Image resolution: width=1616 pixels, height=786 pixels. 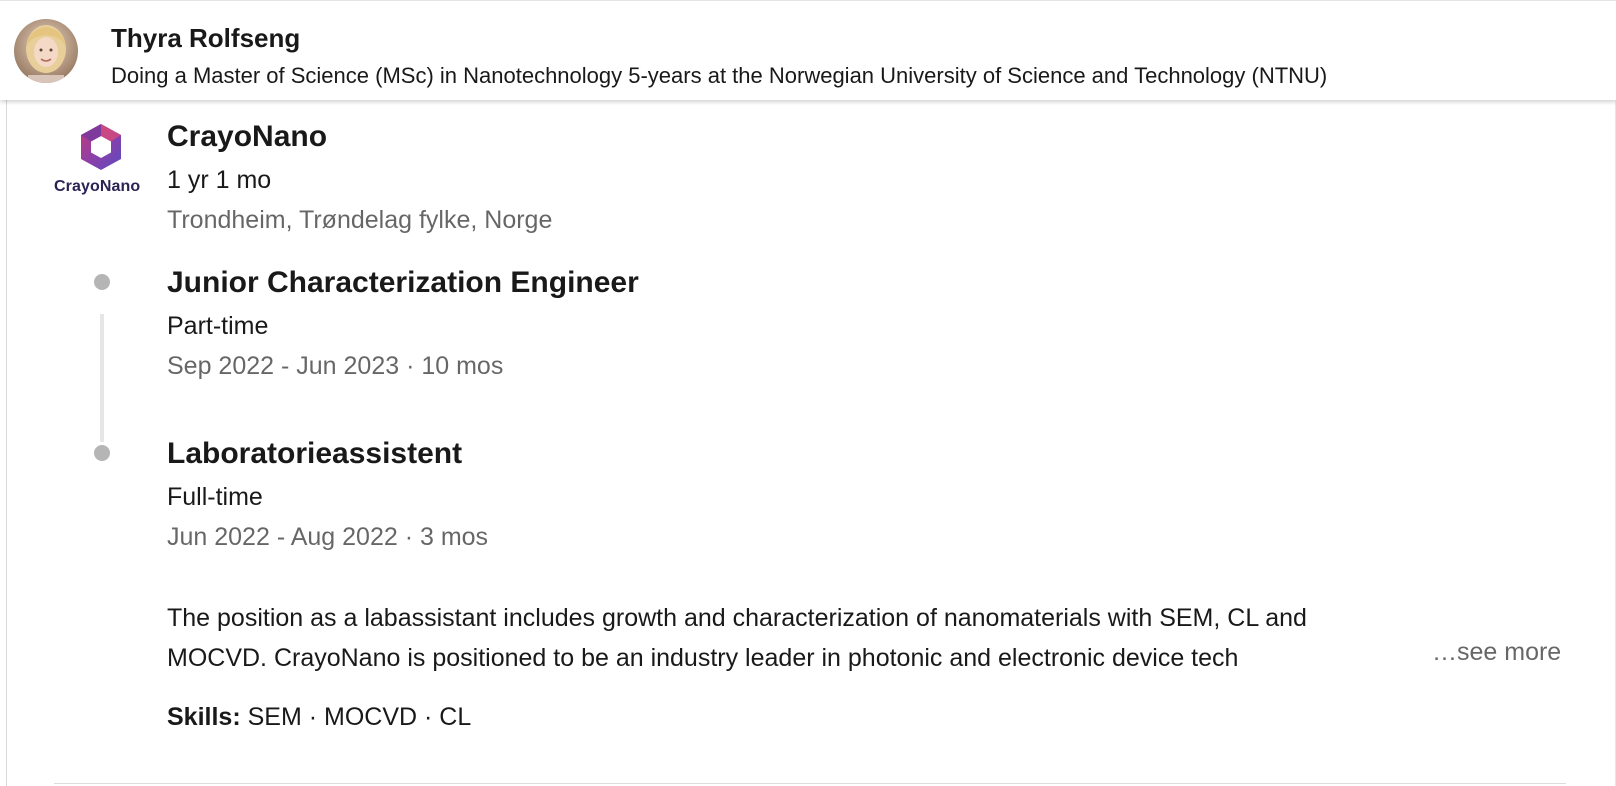 I want to click on position-dates: Jun 2022 - Aug 2022 · 3 mos, so click(x=328, y=537).